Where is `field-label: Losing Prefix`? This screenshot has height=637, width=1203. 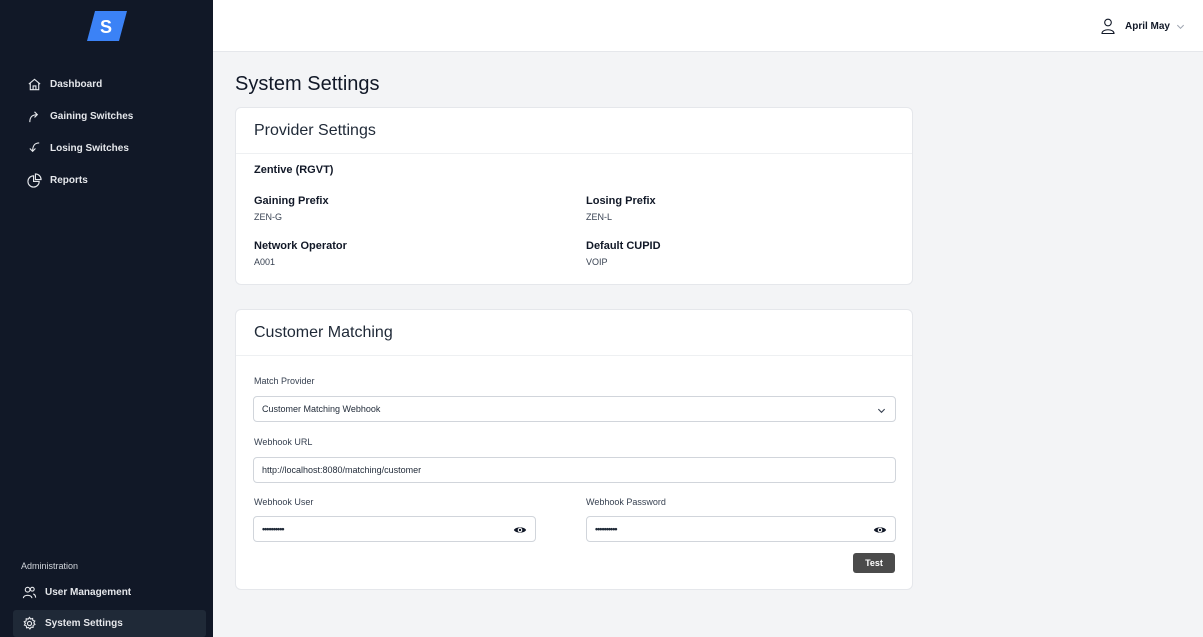
field-label: Losing Prefix is located at coordinates (621, 201).